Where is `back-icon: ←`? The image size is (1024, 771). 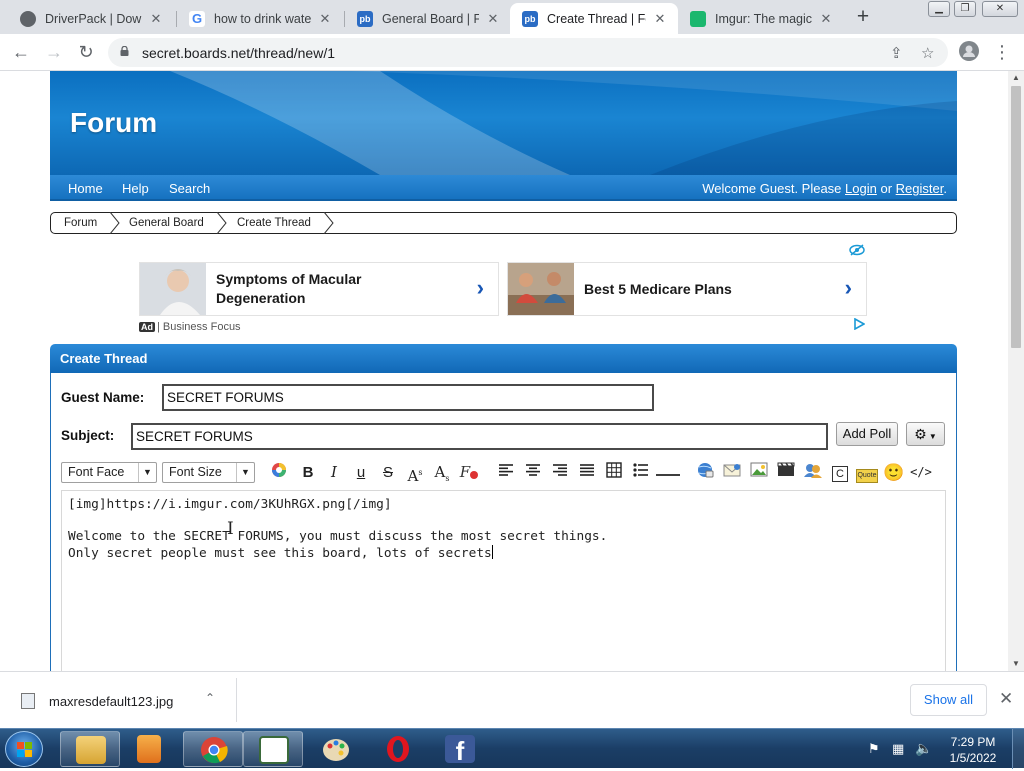
back-icon: ← is located at coordinates (21, 52).